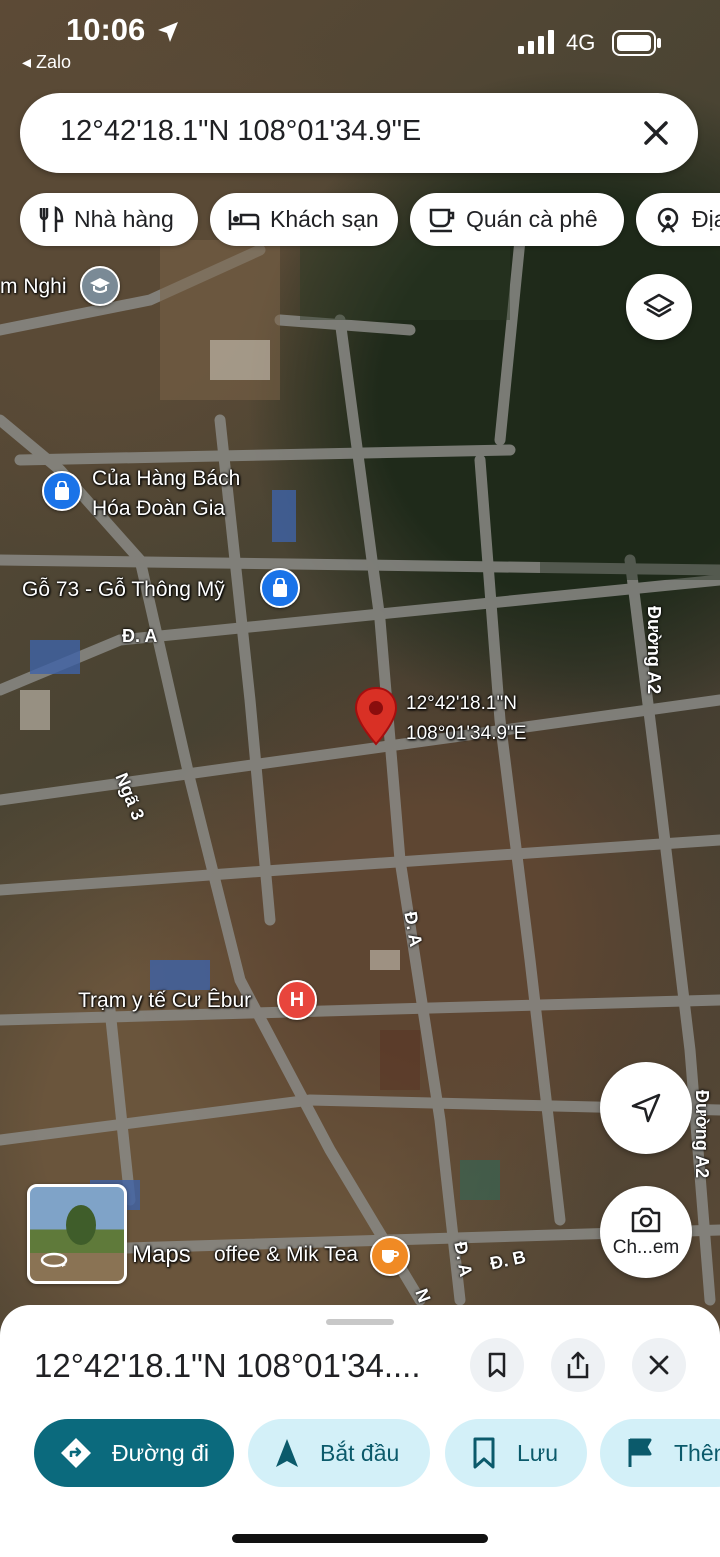  Describe the element at coordinates (54, 1260) in the screenshot. I see `rotate-360-icon` at that location.